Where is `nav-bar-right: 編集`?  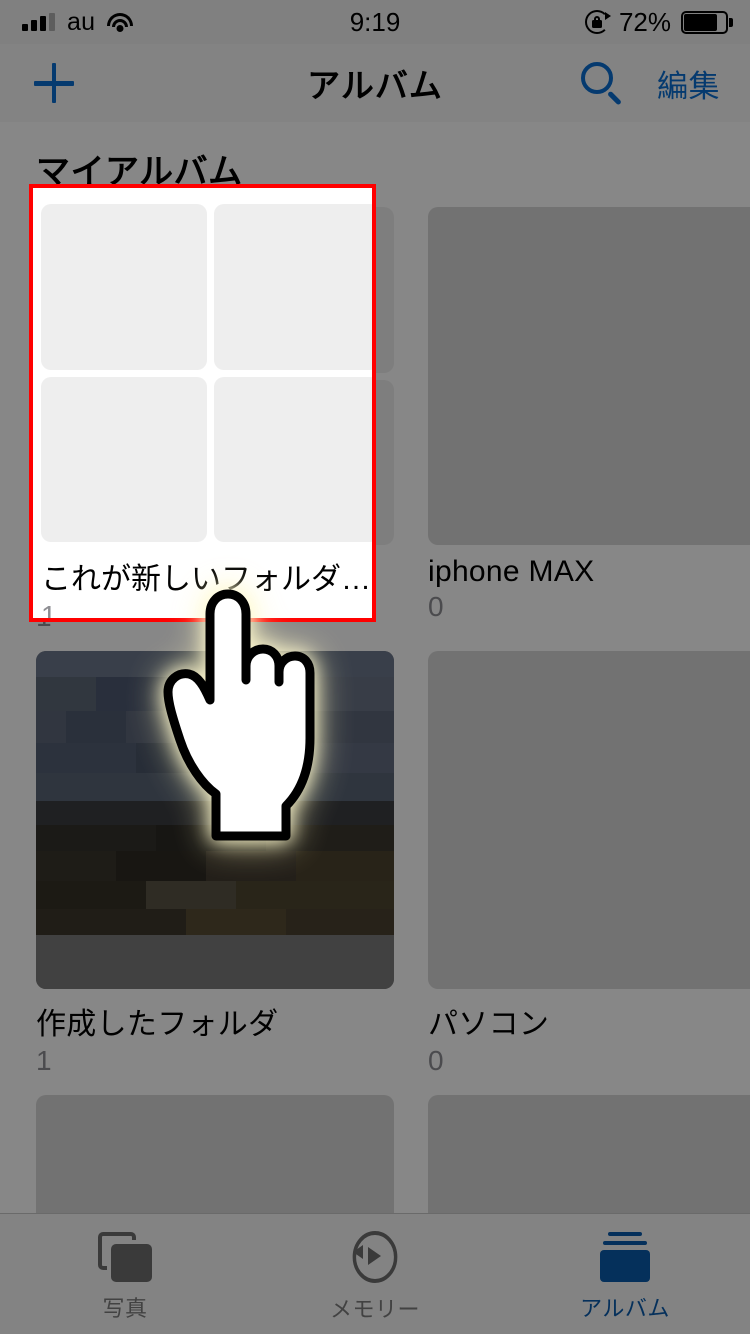
nav-bar-right: 編集 is located at coordinates (581, 83).